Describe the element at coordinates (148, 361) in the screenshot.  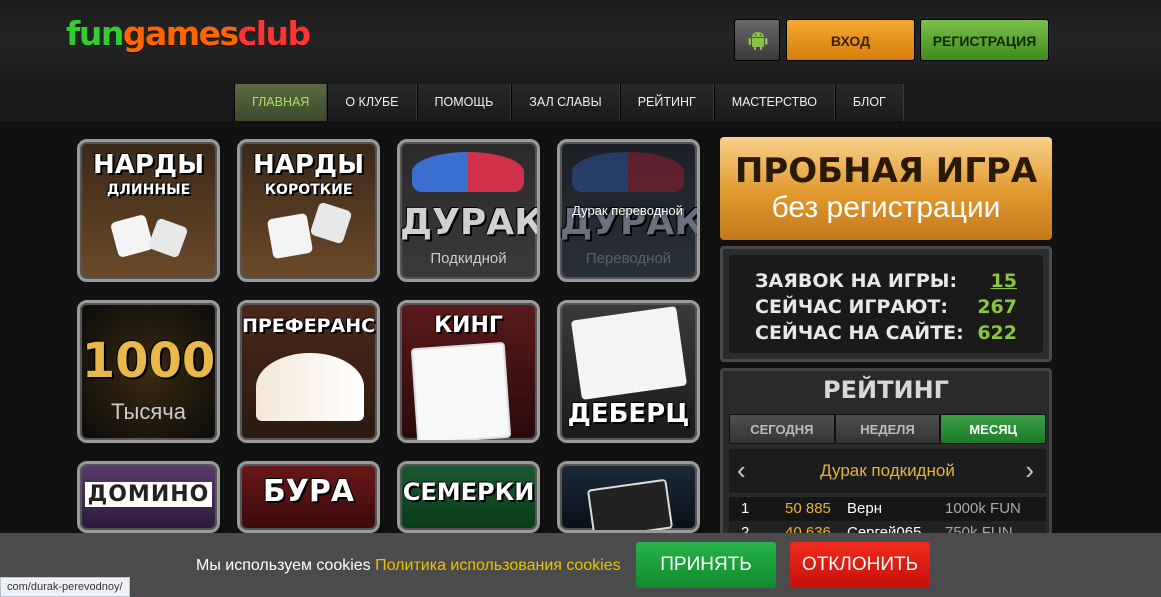
I see `tile-title: 1000` at that location.